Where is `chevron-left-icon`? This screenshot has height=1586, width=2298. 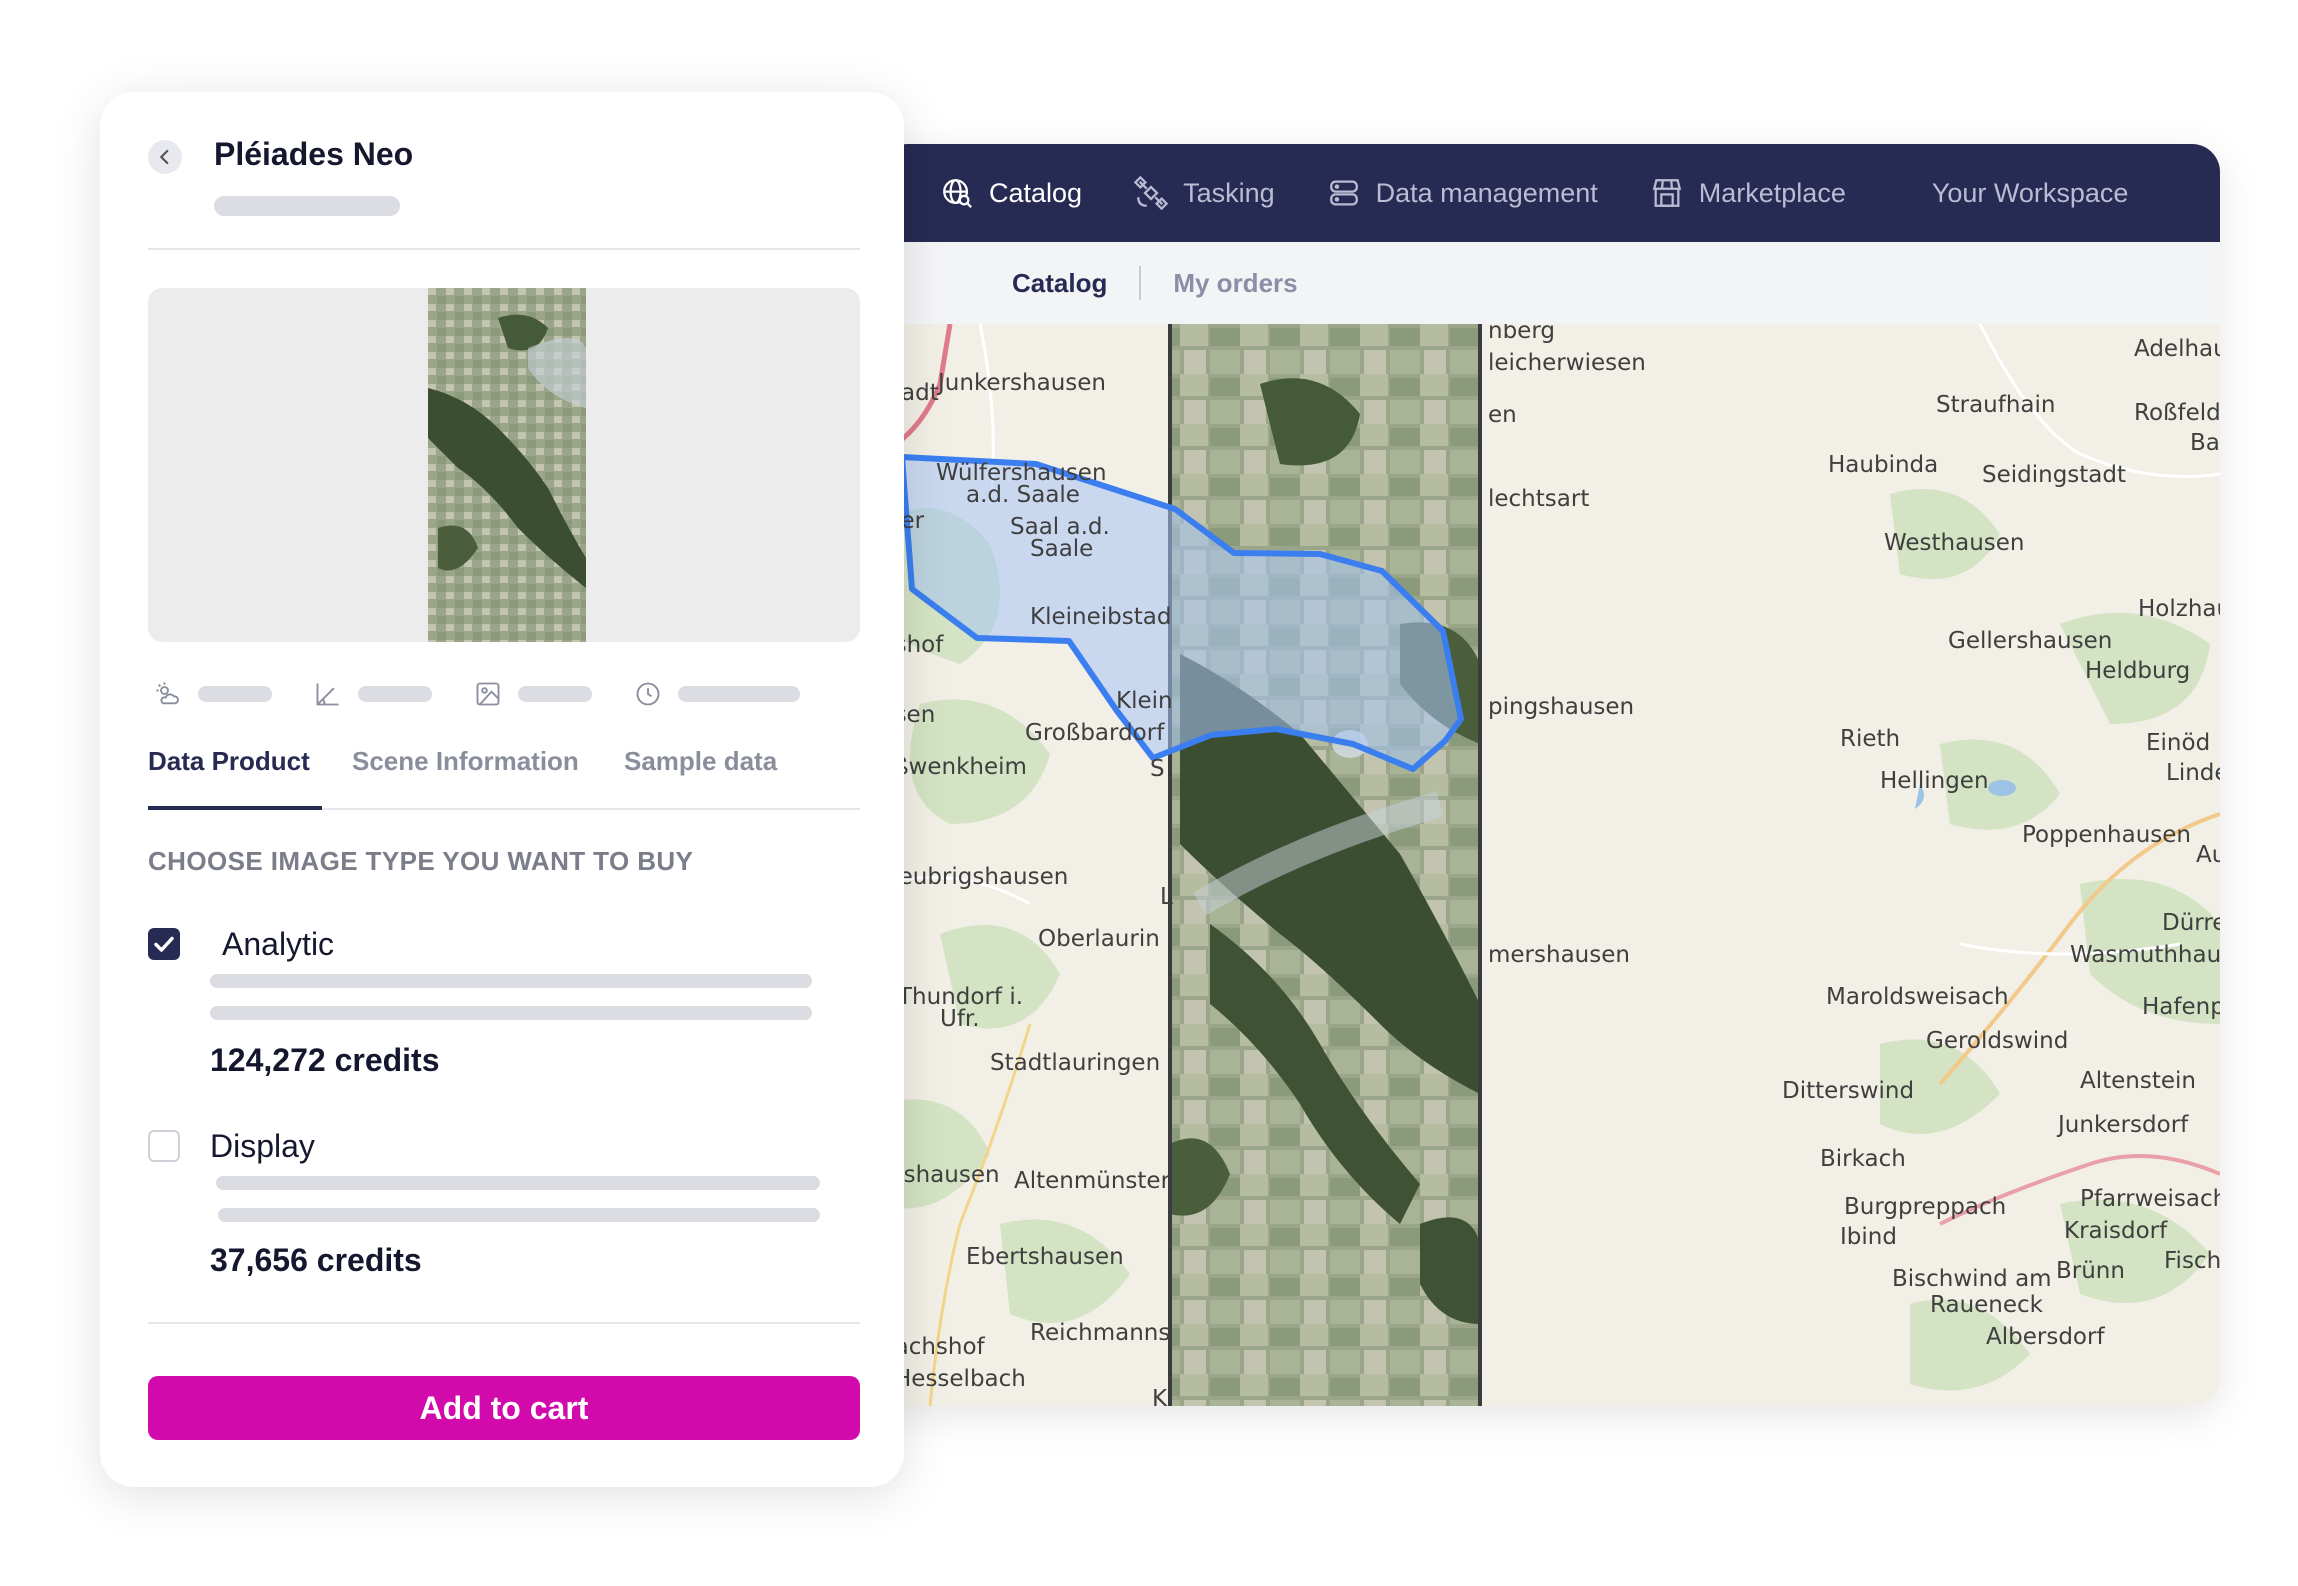 chevron-left-icon is located at coordinates (164, 157).